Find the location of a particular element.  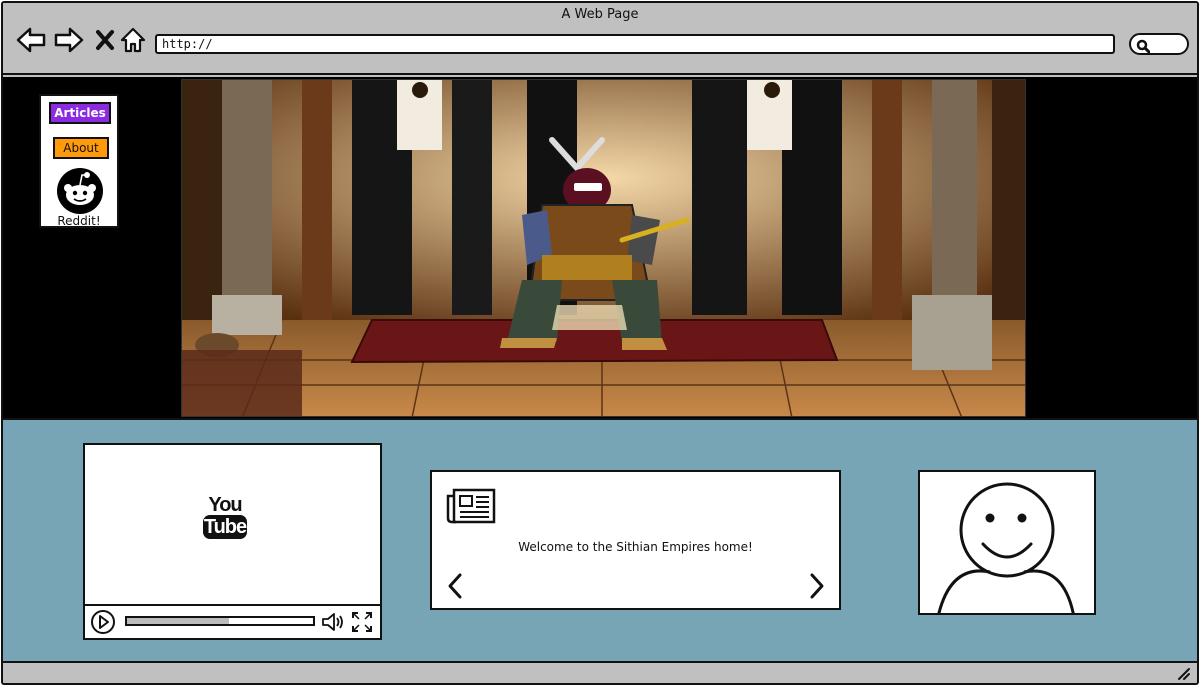

address-bar: http:// is located at coordinates (635, 44).